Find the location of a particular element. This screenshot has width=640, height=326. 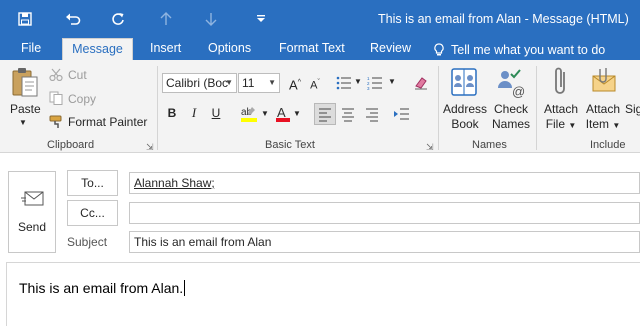

attach-file-button: Attach File ▼ is located at coordinates (561, 117).